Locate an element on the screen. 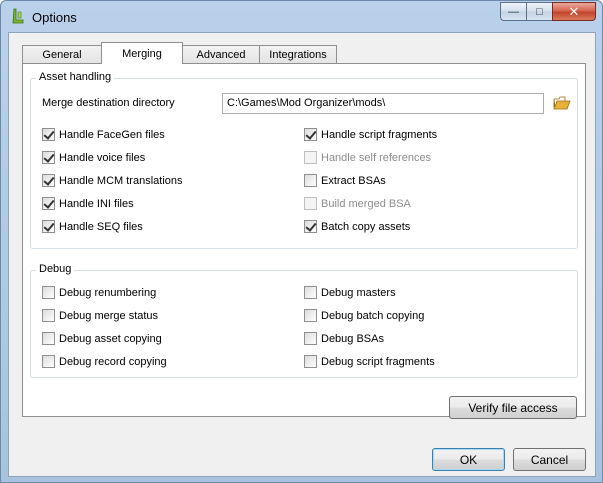 Image resolution: width=603 pixels, height=483 pixels. browse-folder-icon is located at coordinates (562, 103).